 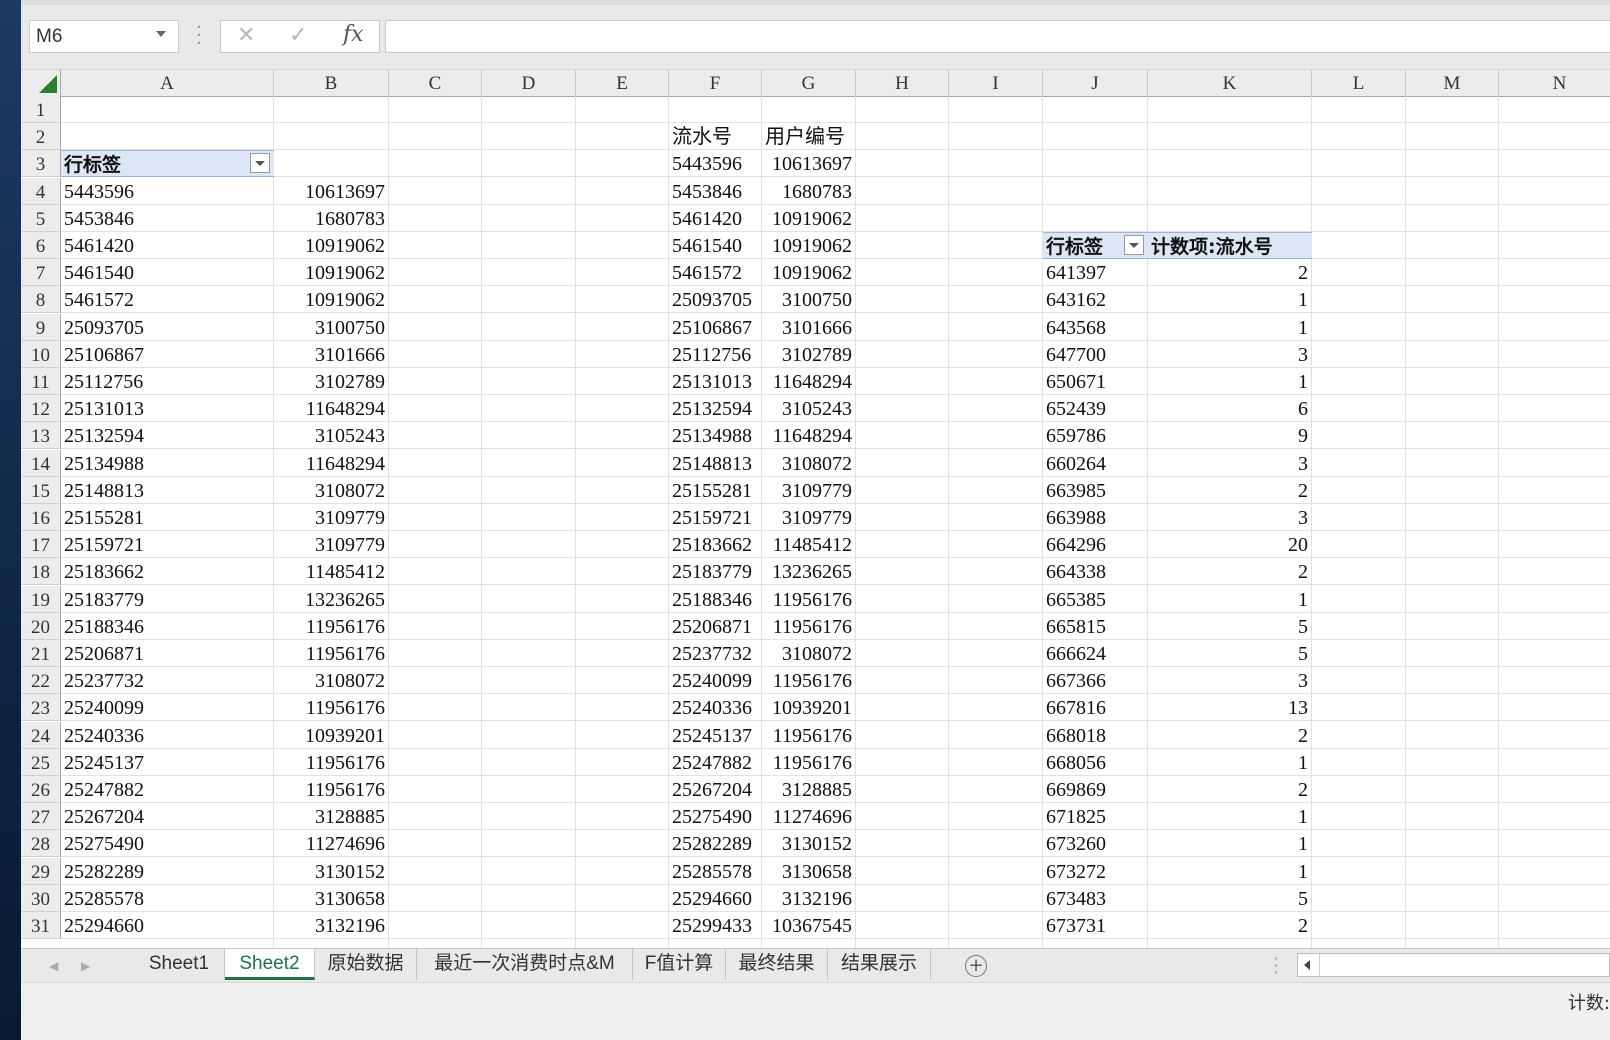 I want to click on table-cell-serial: 25131013, so click(x=715, y=381).